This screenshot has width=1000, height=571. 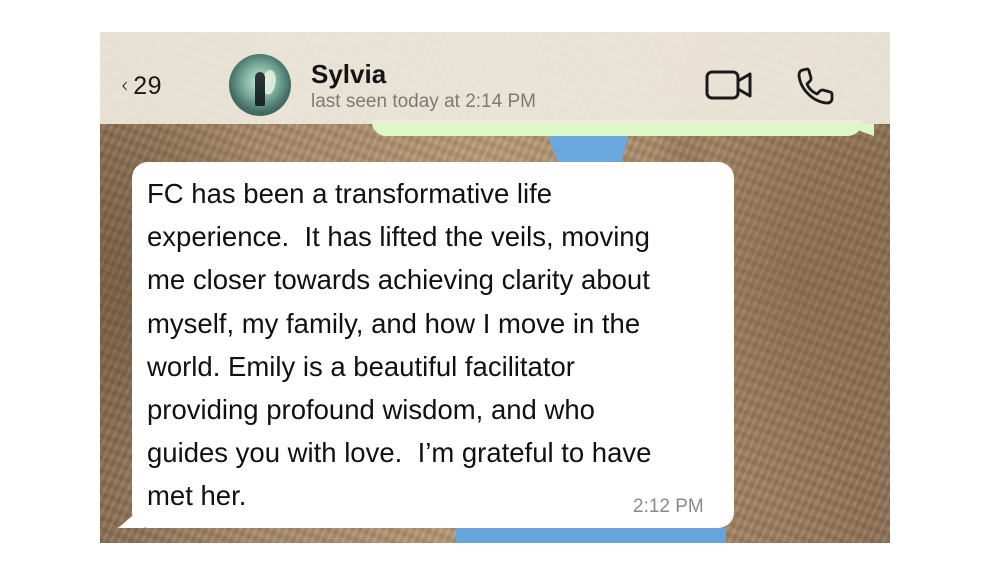 I want to click on unread-count: 29, so click(x=147, y=85).